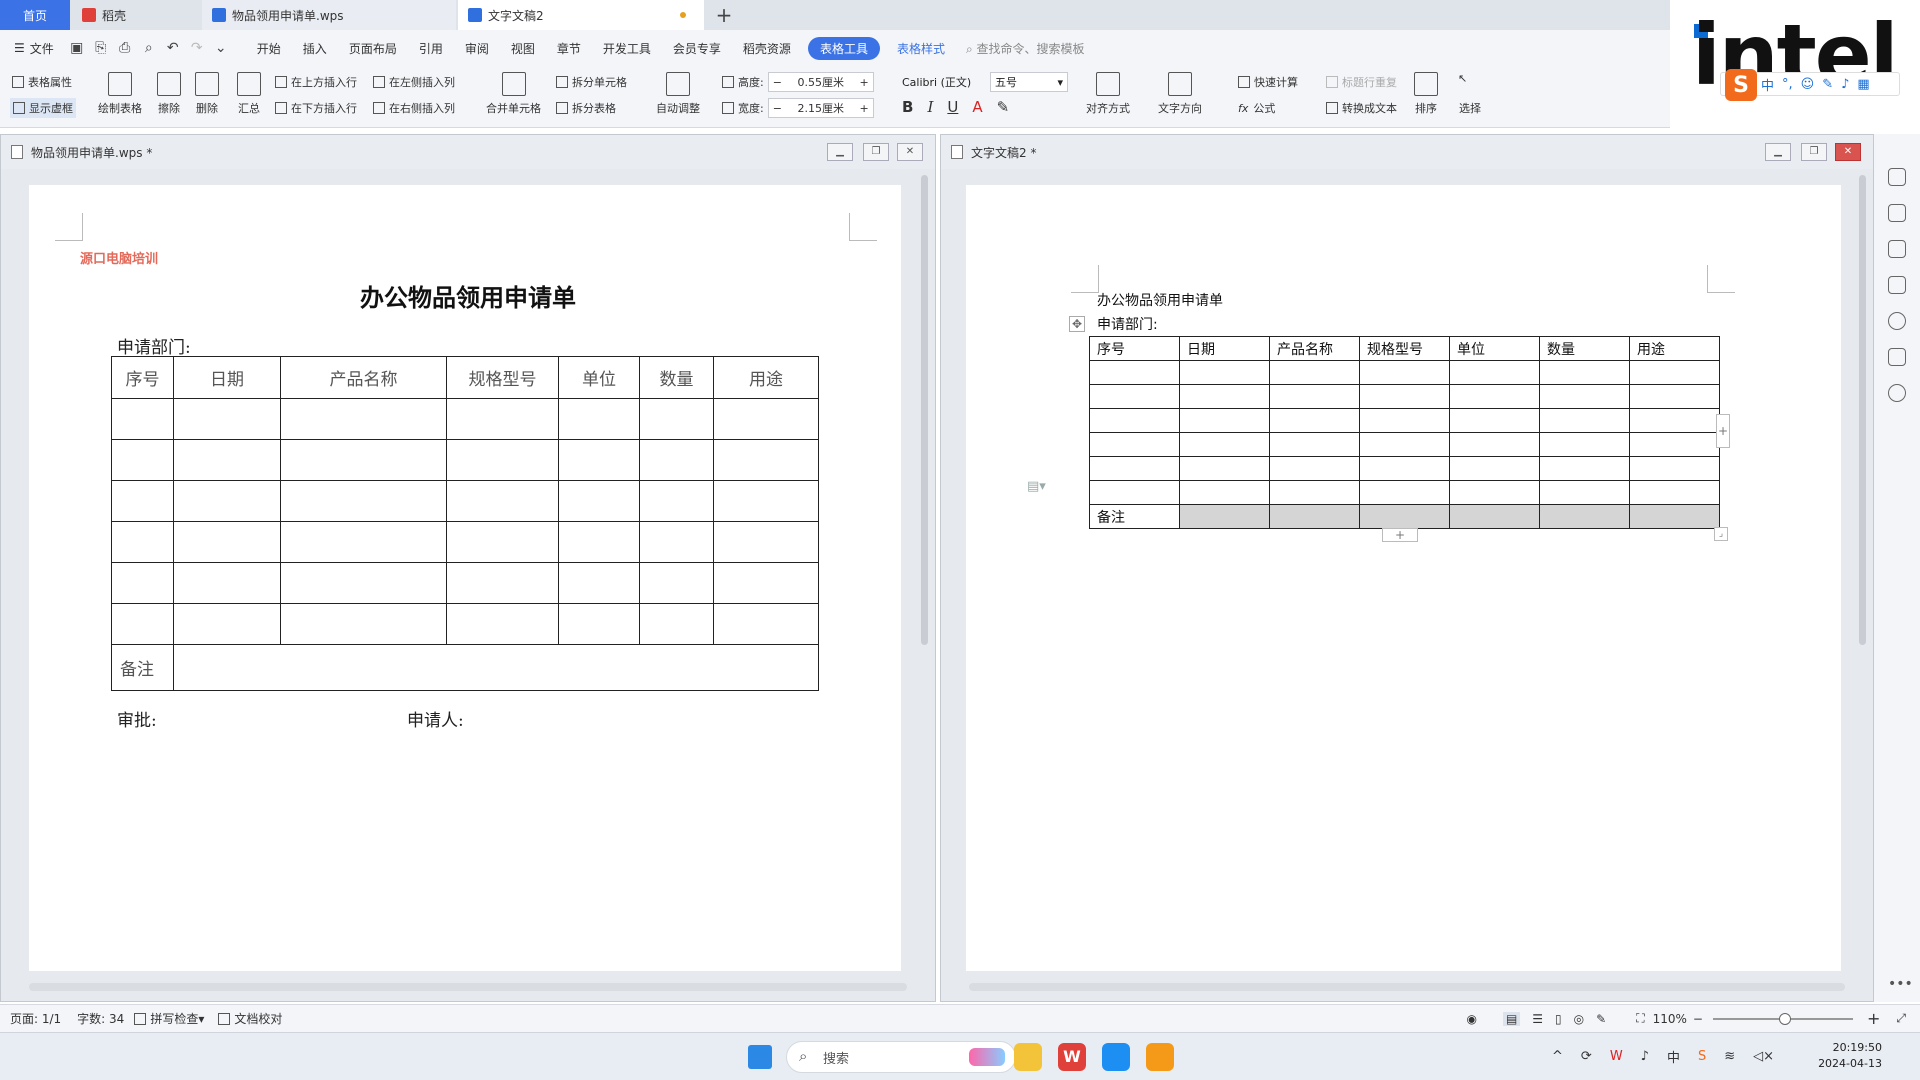 The width and height of the screenshot is (1920, 1080). I want to click on command-search: ⌕ 查找命令、搜索模板, so click(1025, 48).